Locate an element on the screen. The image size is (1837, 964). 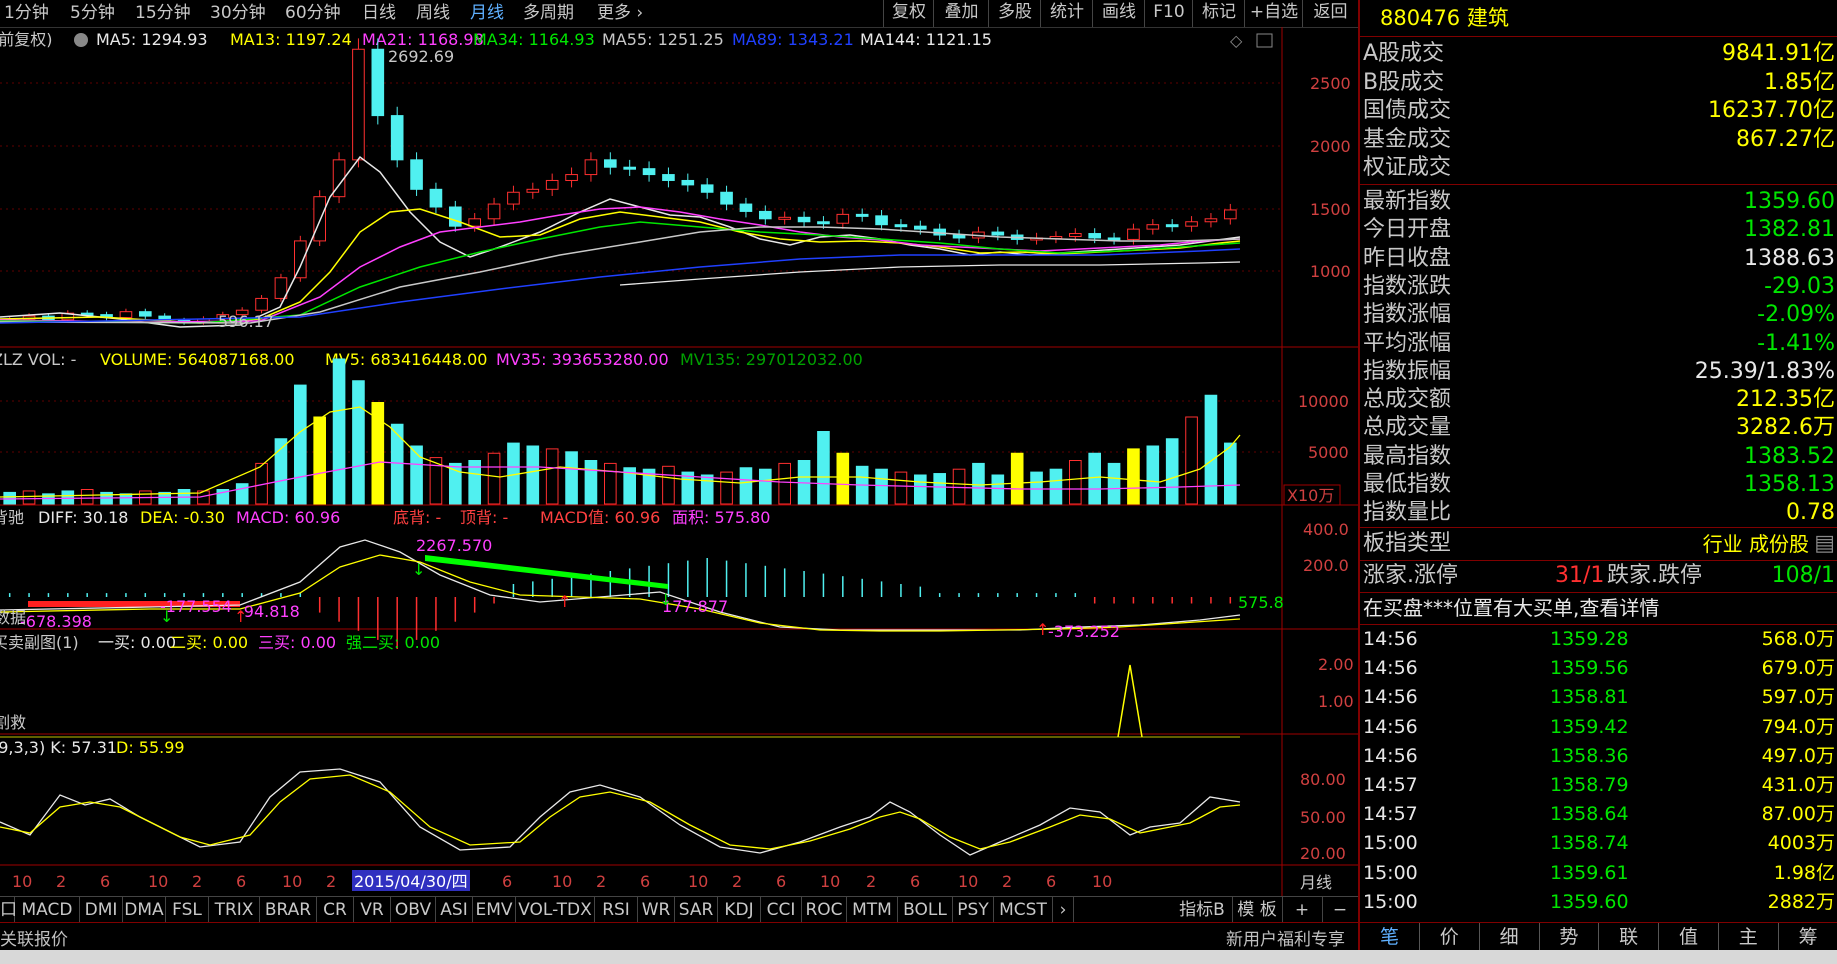
indicator-tab: RSI is located at coordinates (616, 910).